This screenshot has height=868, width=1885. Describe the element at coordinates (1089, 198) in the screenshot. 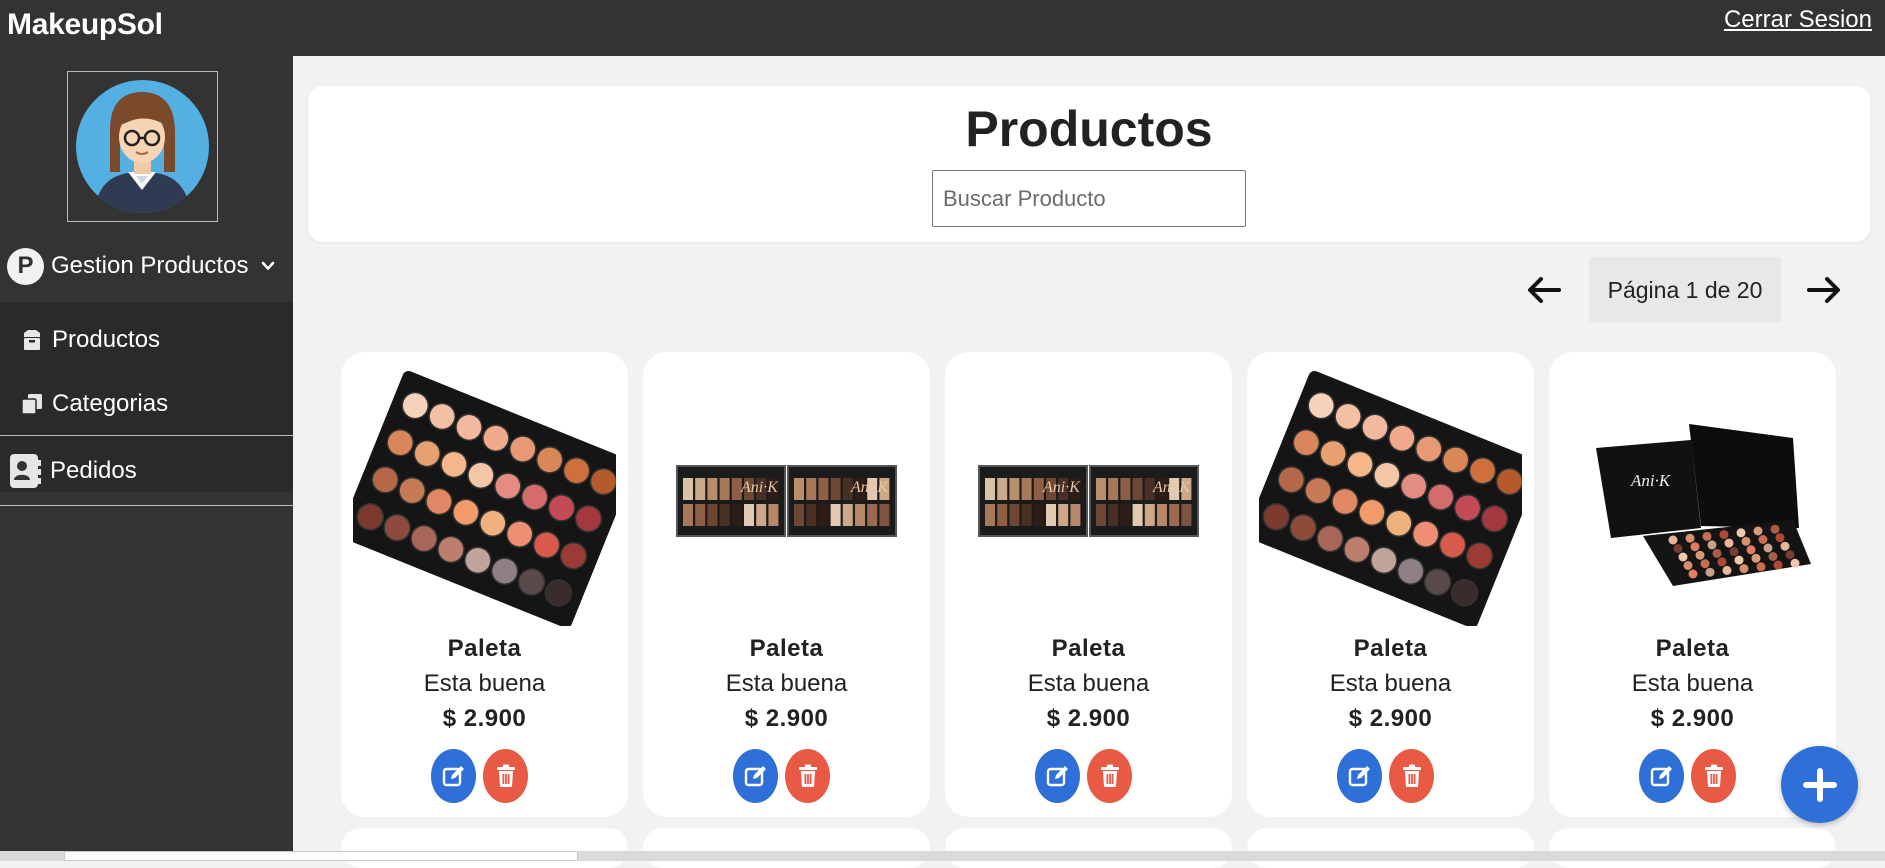

I see `search-input` at that location.